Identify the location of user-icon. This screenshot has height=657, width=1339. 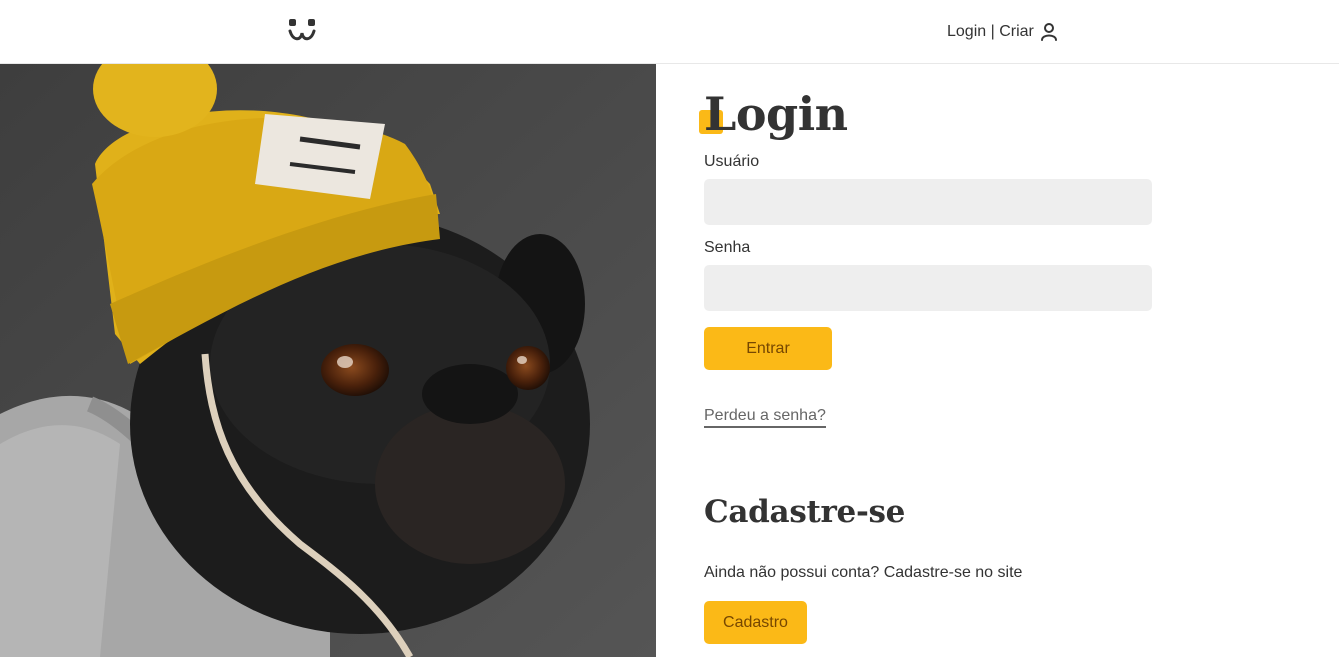
(1048, 32).